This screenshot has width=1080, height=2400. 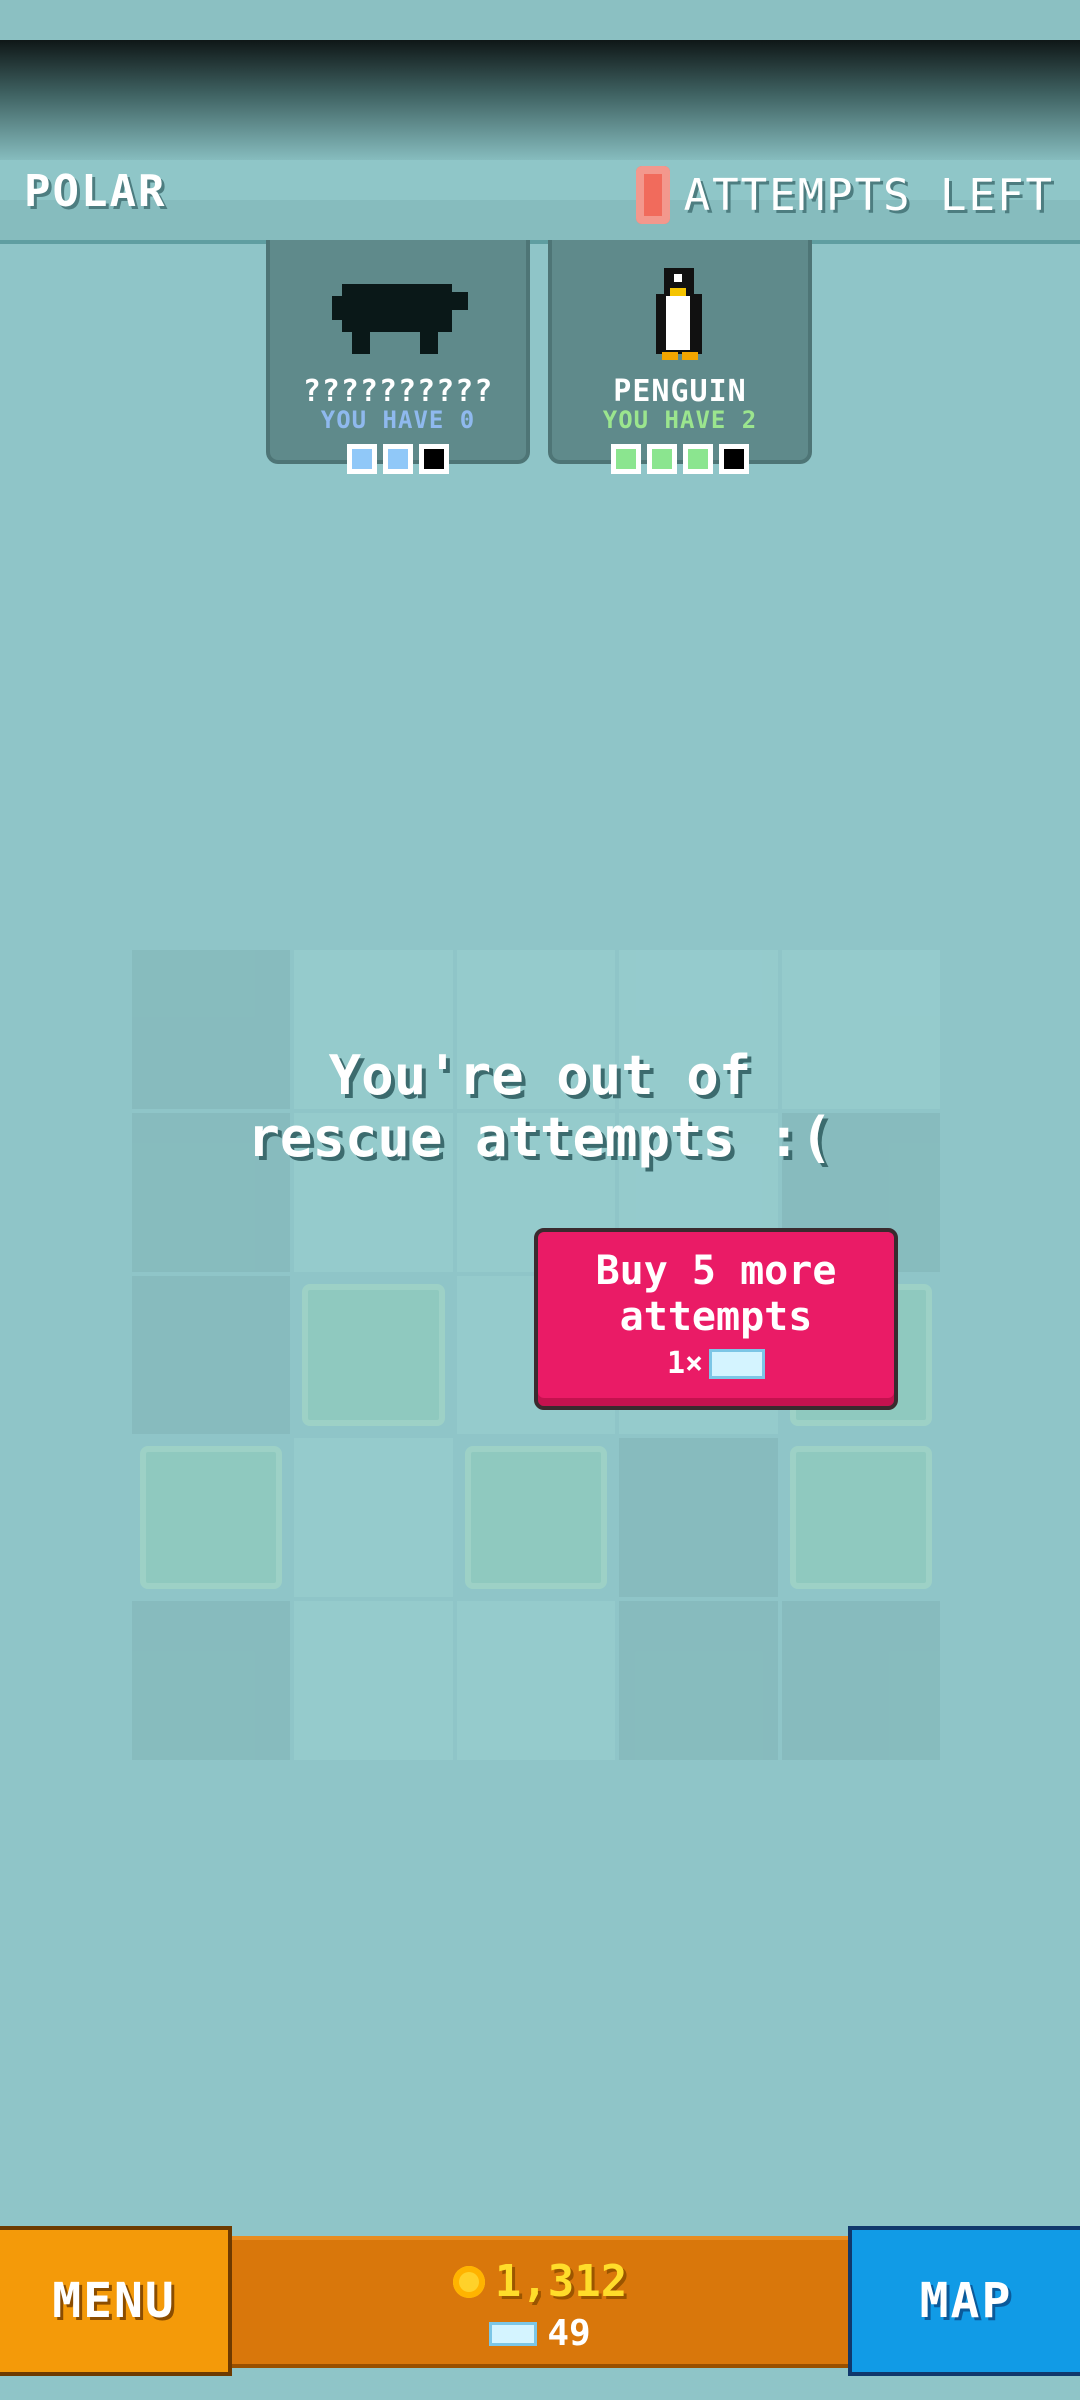 What do you see at coordinates (860, 1518) in the screenshot?
I see `board-tile-bear` at bounding box center [860, 1518].